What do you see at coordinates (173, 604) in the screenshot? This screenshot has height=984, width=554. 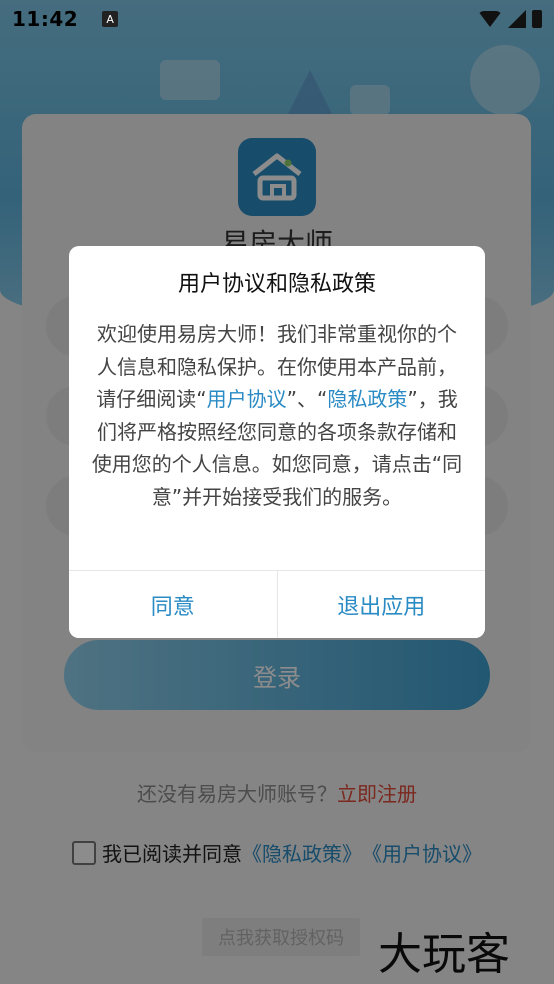 I see `agree-button: 同意` at bounding box center [173, 604].